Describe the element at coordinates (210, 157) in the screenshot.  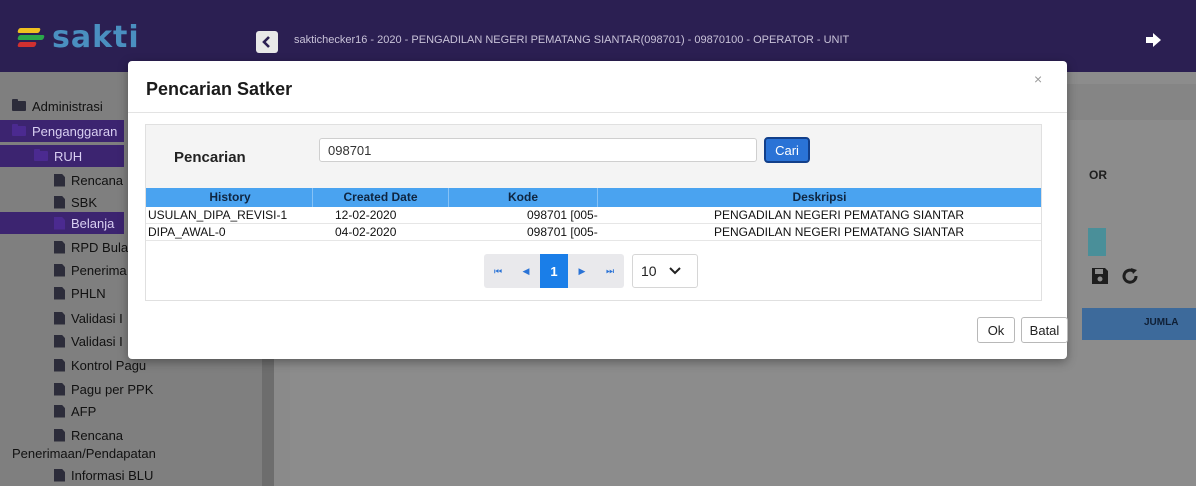
I see `search-label: Pencarian` at that location.